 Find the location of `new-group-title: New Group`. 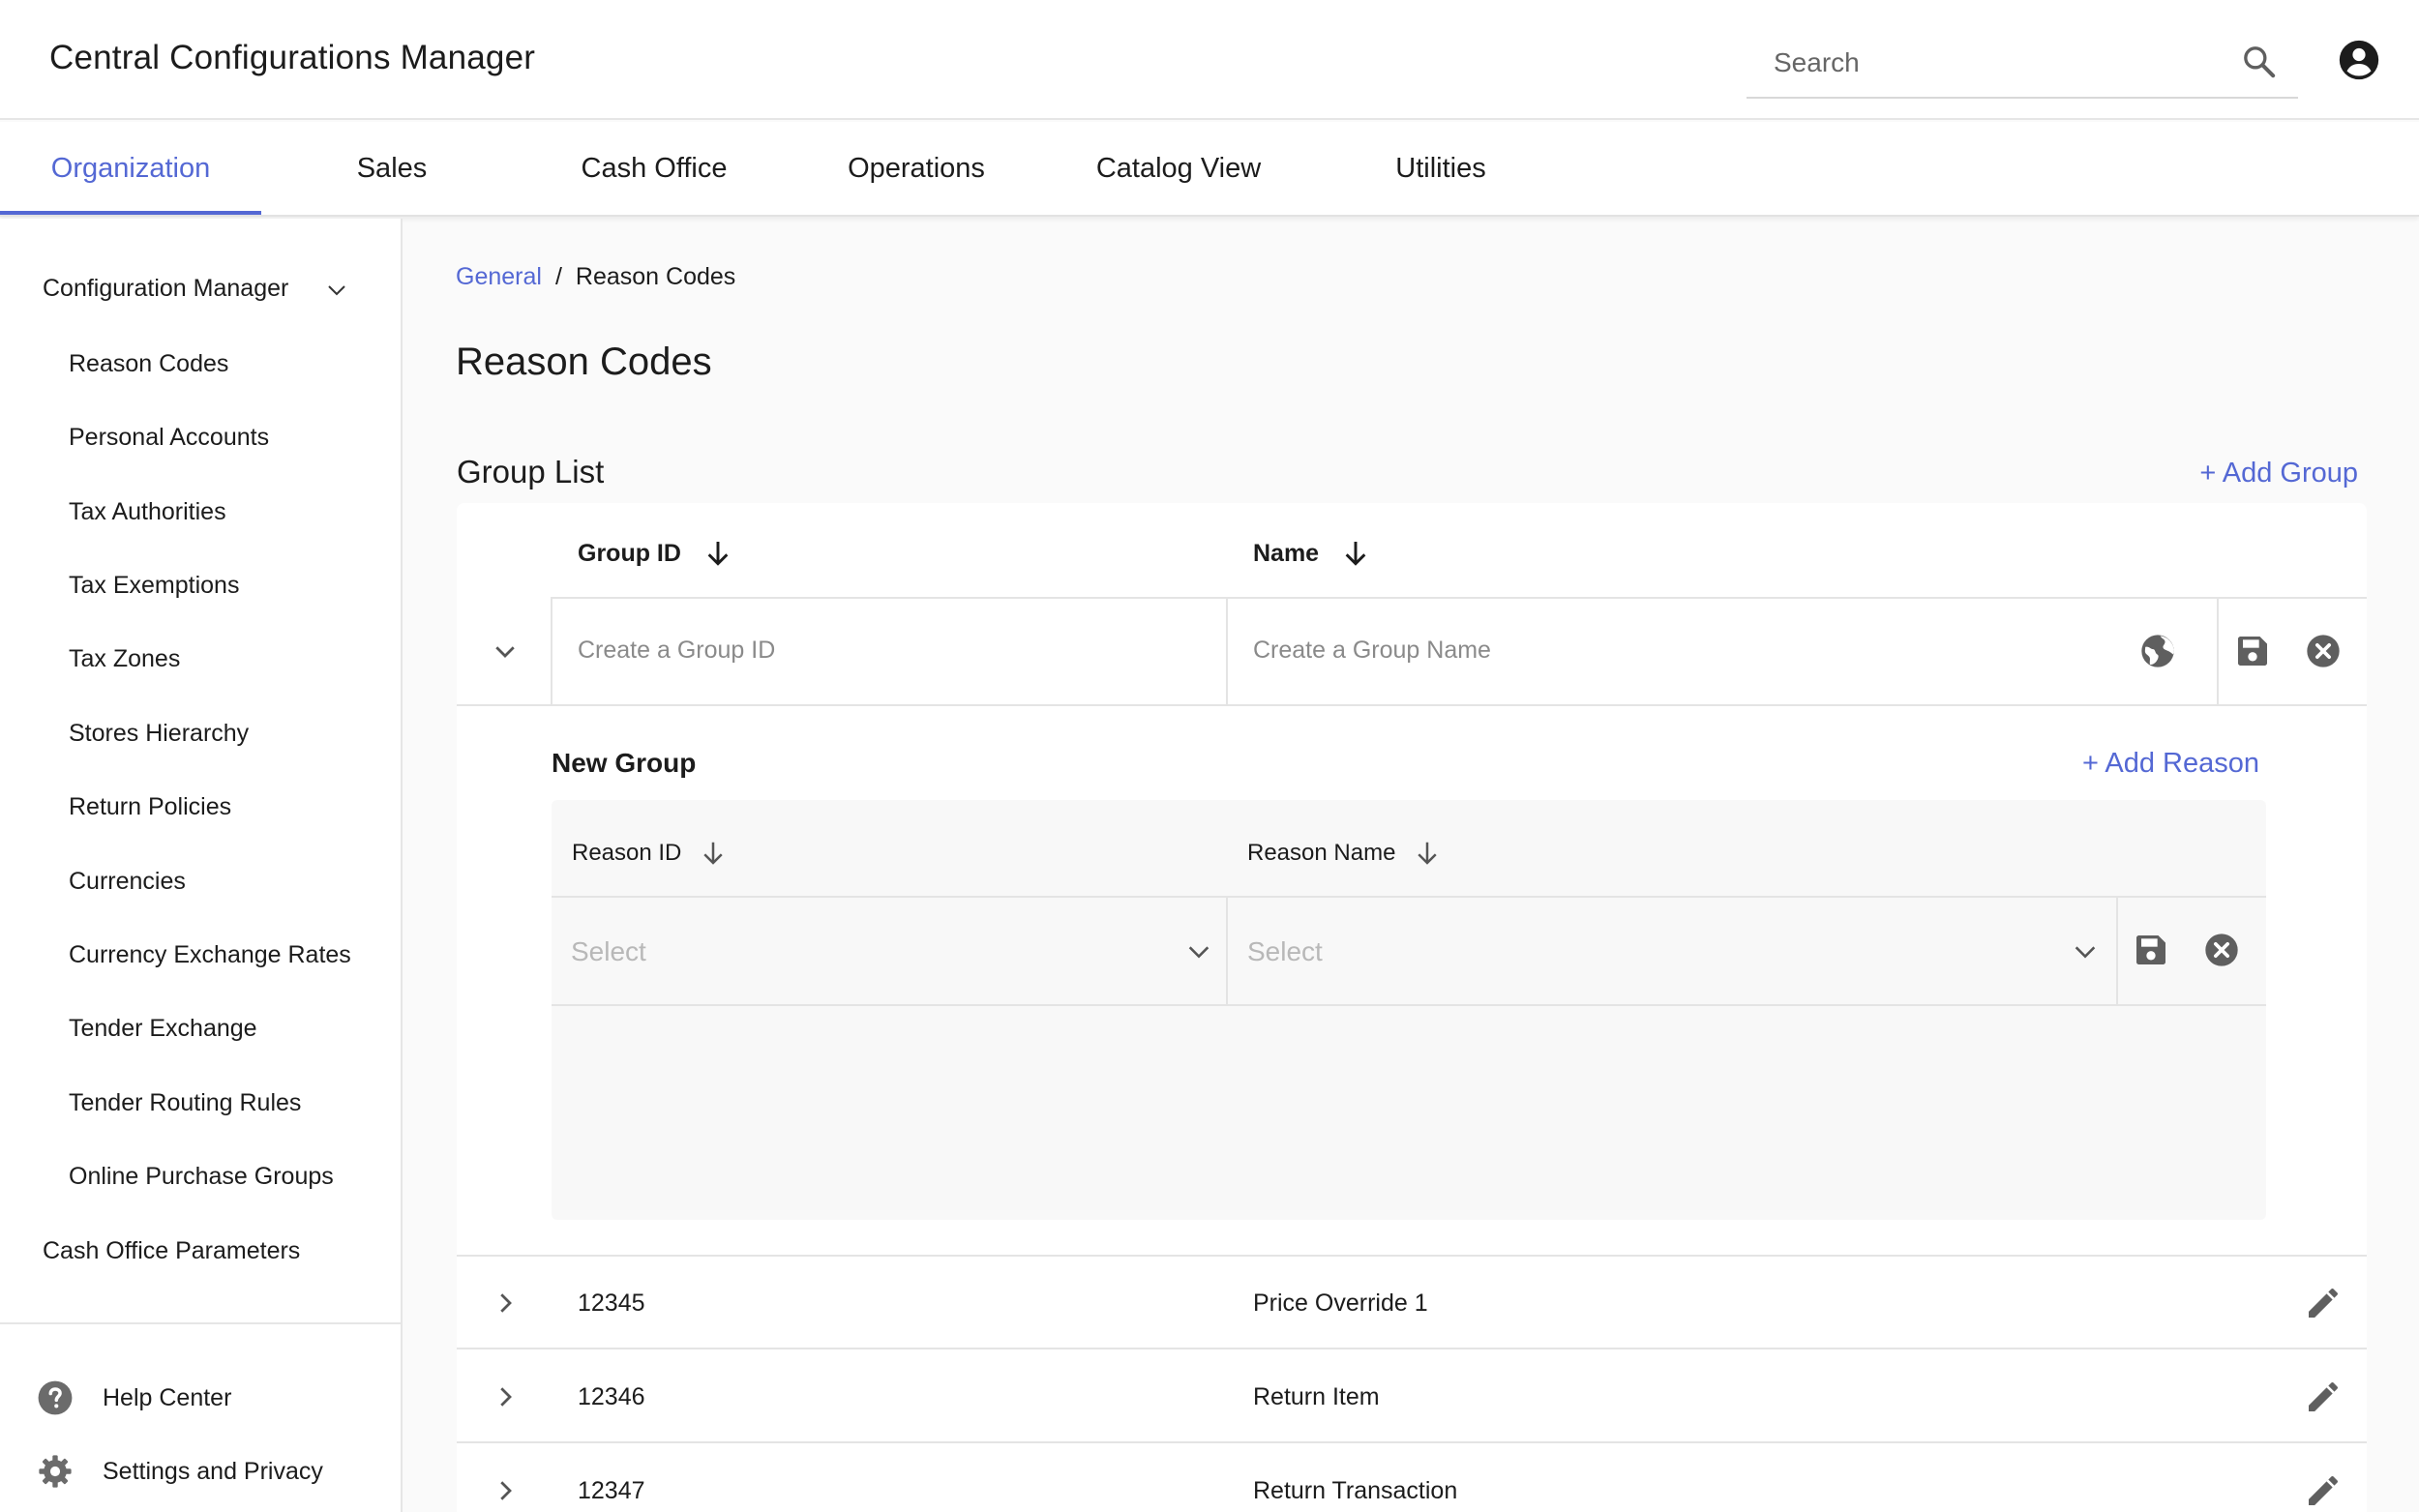

new-group-title: New Group is located at coordinates (625, 763).